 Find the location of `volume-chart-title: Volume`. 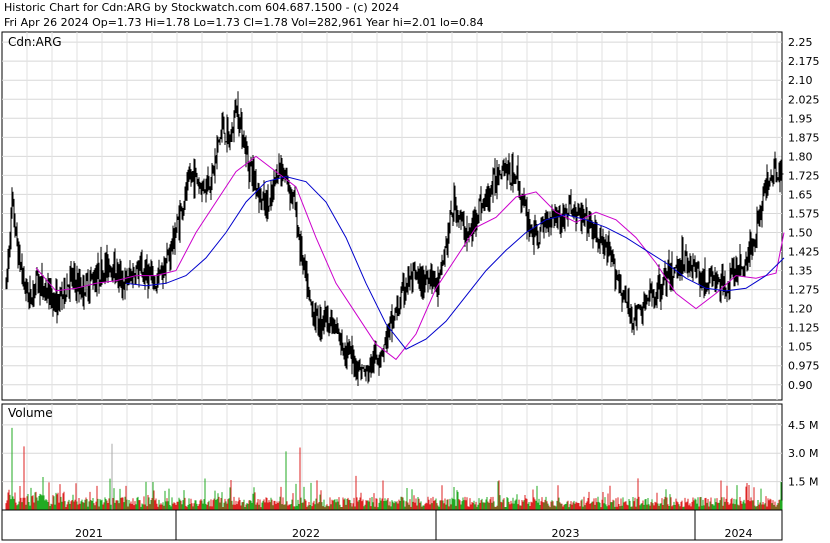

volume-chart-title: Volume is located at coordinates (30, 413).